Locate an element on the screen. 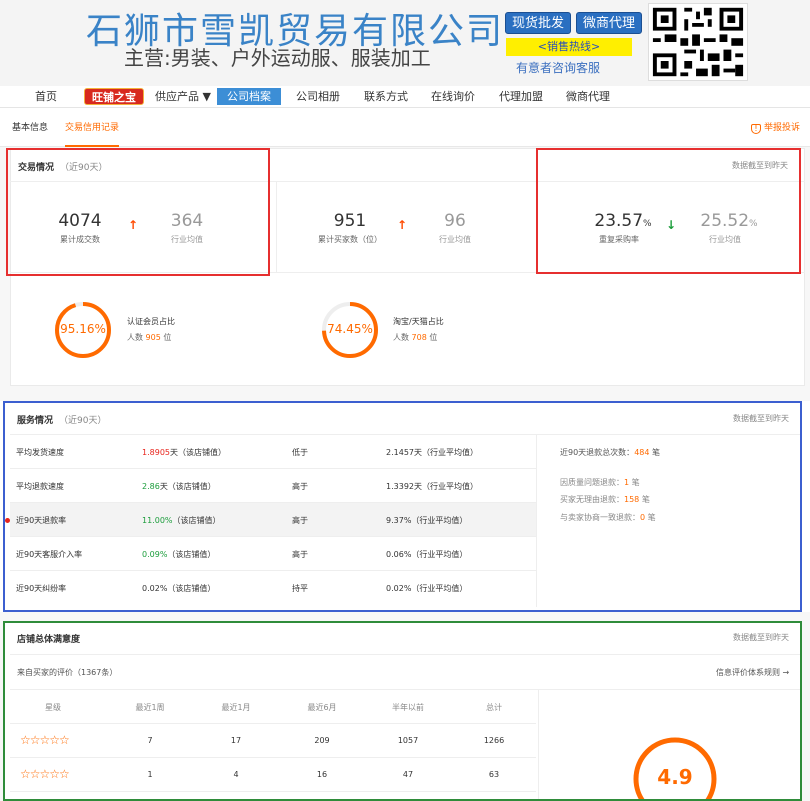 The image size is (810, 801). industry-avg-label-1: 行业均值 is located at coordinates (187, 239).